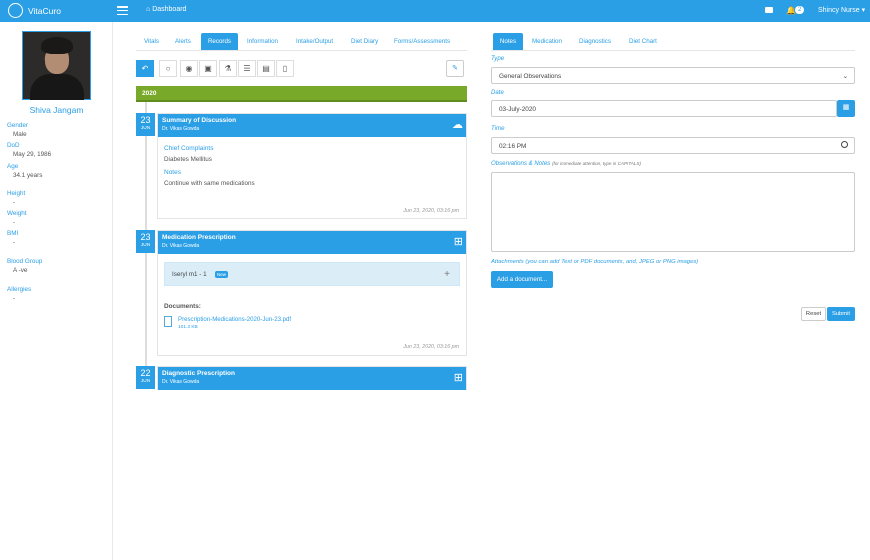 Image resolution: width=870 pixels, height=560 pixels. Describe the element at coordinates (14, 298) in the screenshot. I see `allergies-value: -` at that location.